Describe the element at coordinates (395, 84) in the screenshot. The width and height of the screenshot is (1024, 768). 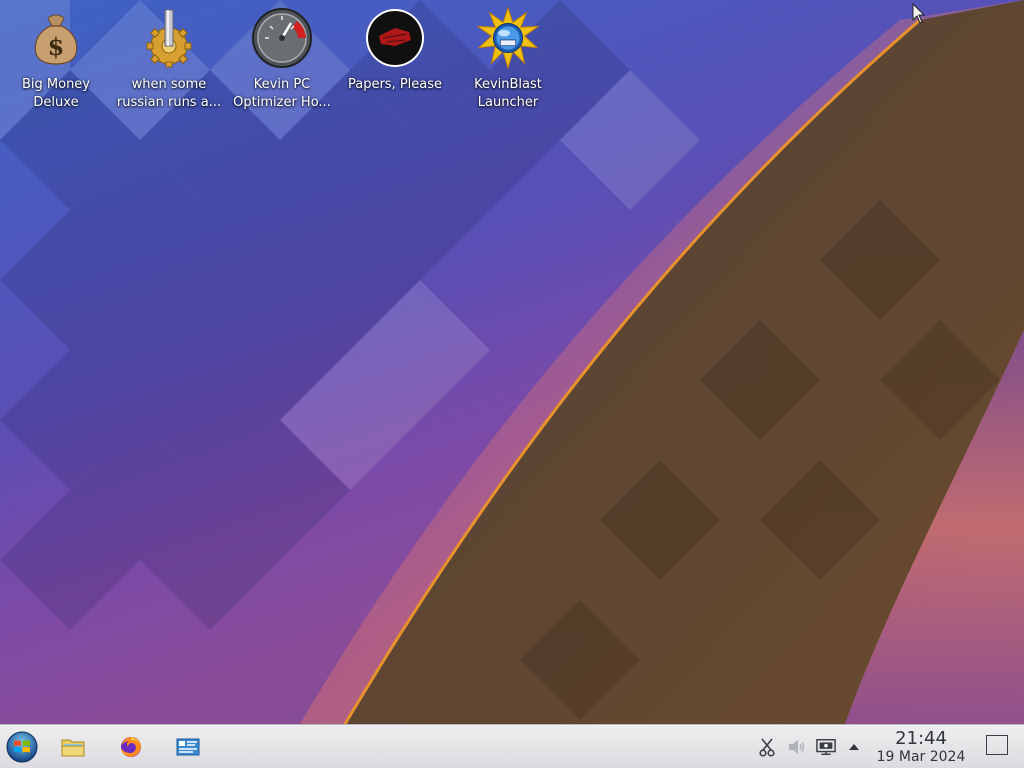
I see `desktop-icon-label: Papers, Please` at that location.